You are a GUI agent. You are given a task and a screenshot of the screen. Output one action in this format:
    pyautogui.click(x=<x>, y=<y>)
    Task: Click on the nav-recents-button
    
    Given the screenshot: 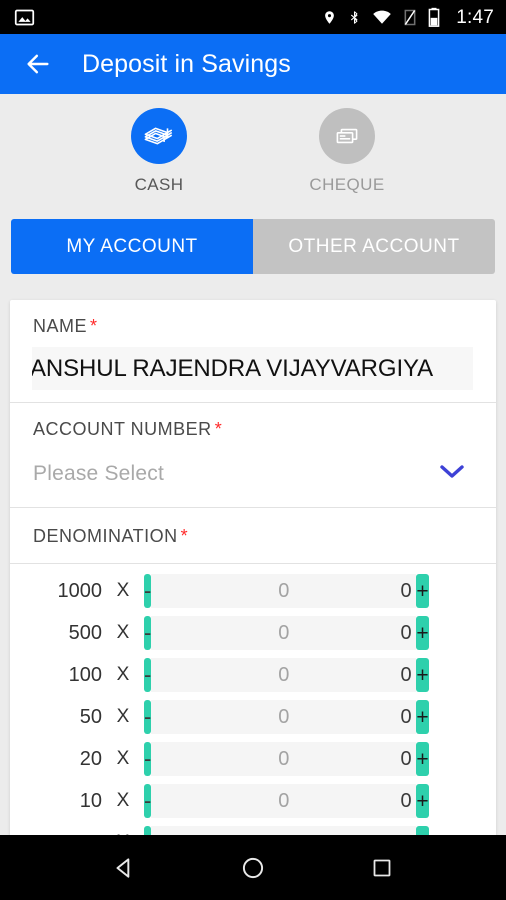 What is the action you would take?
    pyautogui.click(x=382, y=868)
    